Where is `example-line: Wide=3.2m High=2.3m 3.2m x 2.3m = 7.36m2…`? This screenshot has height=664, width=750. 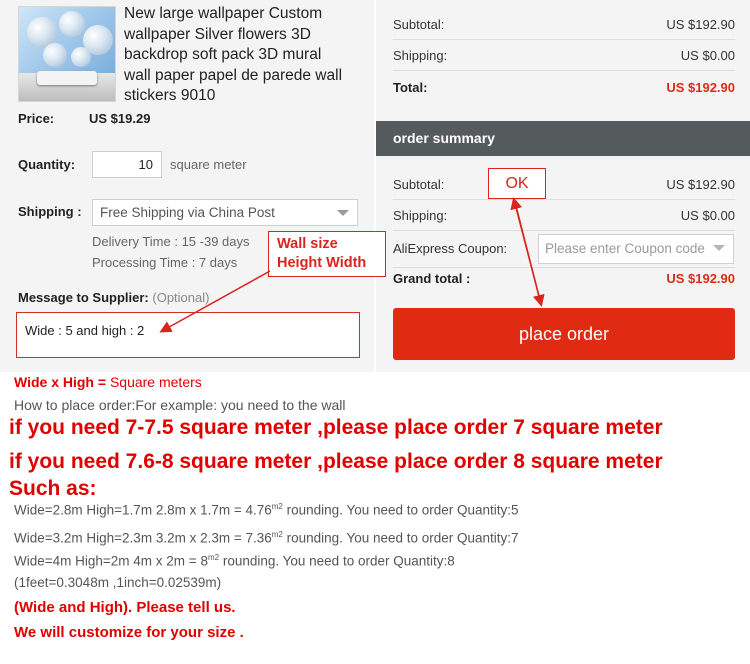 example-line: Wide=3.2m High=2.3m 3.2m x 2.3m = 7.36m2… is located at coordinates (266, 538).